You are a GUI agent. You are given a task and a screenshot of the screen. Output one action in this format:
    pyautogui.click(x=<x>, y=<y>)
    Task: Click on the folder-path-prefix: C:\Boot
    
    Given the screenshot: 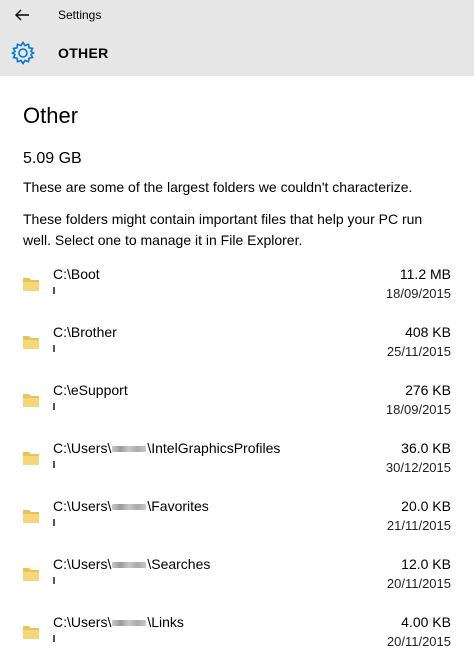 What is the action you would take?
    pyautogui.click(x=76, y=274)
    